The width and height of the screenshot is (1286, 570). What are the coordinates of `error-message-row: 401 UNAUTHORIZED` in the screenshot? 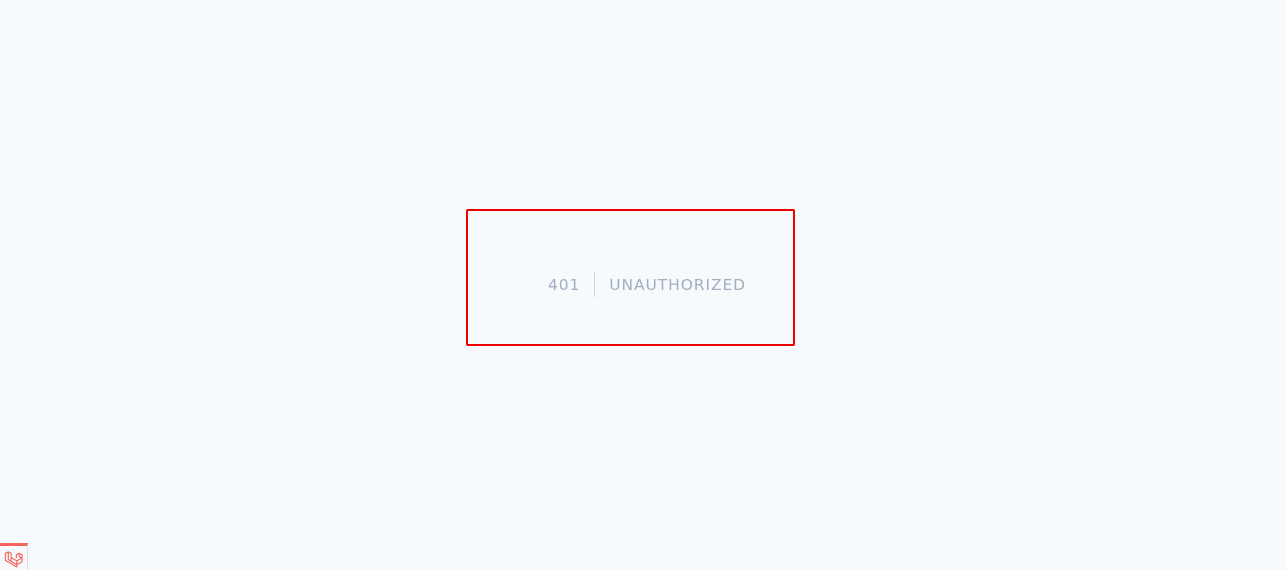 It's located at (647, 284).